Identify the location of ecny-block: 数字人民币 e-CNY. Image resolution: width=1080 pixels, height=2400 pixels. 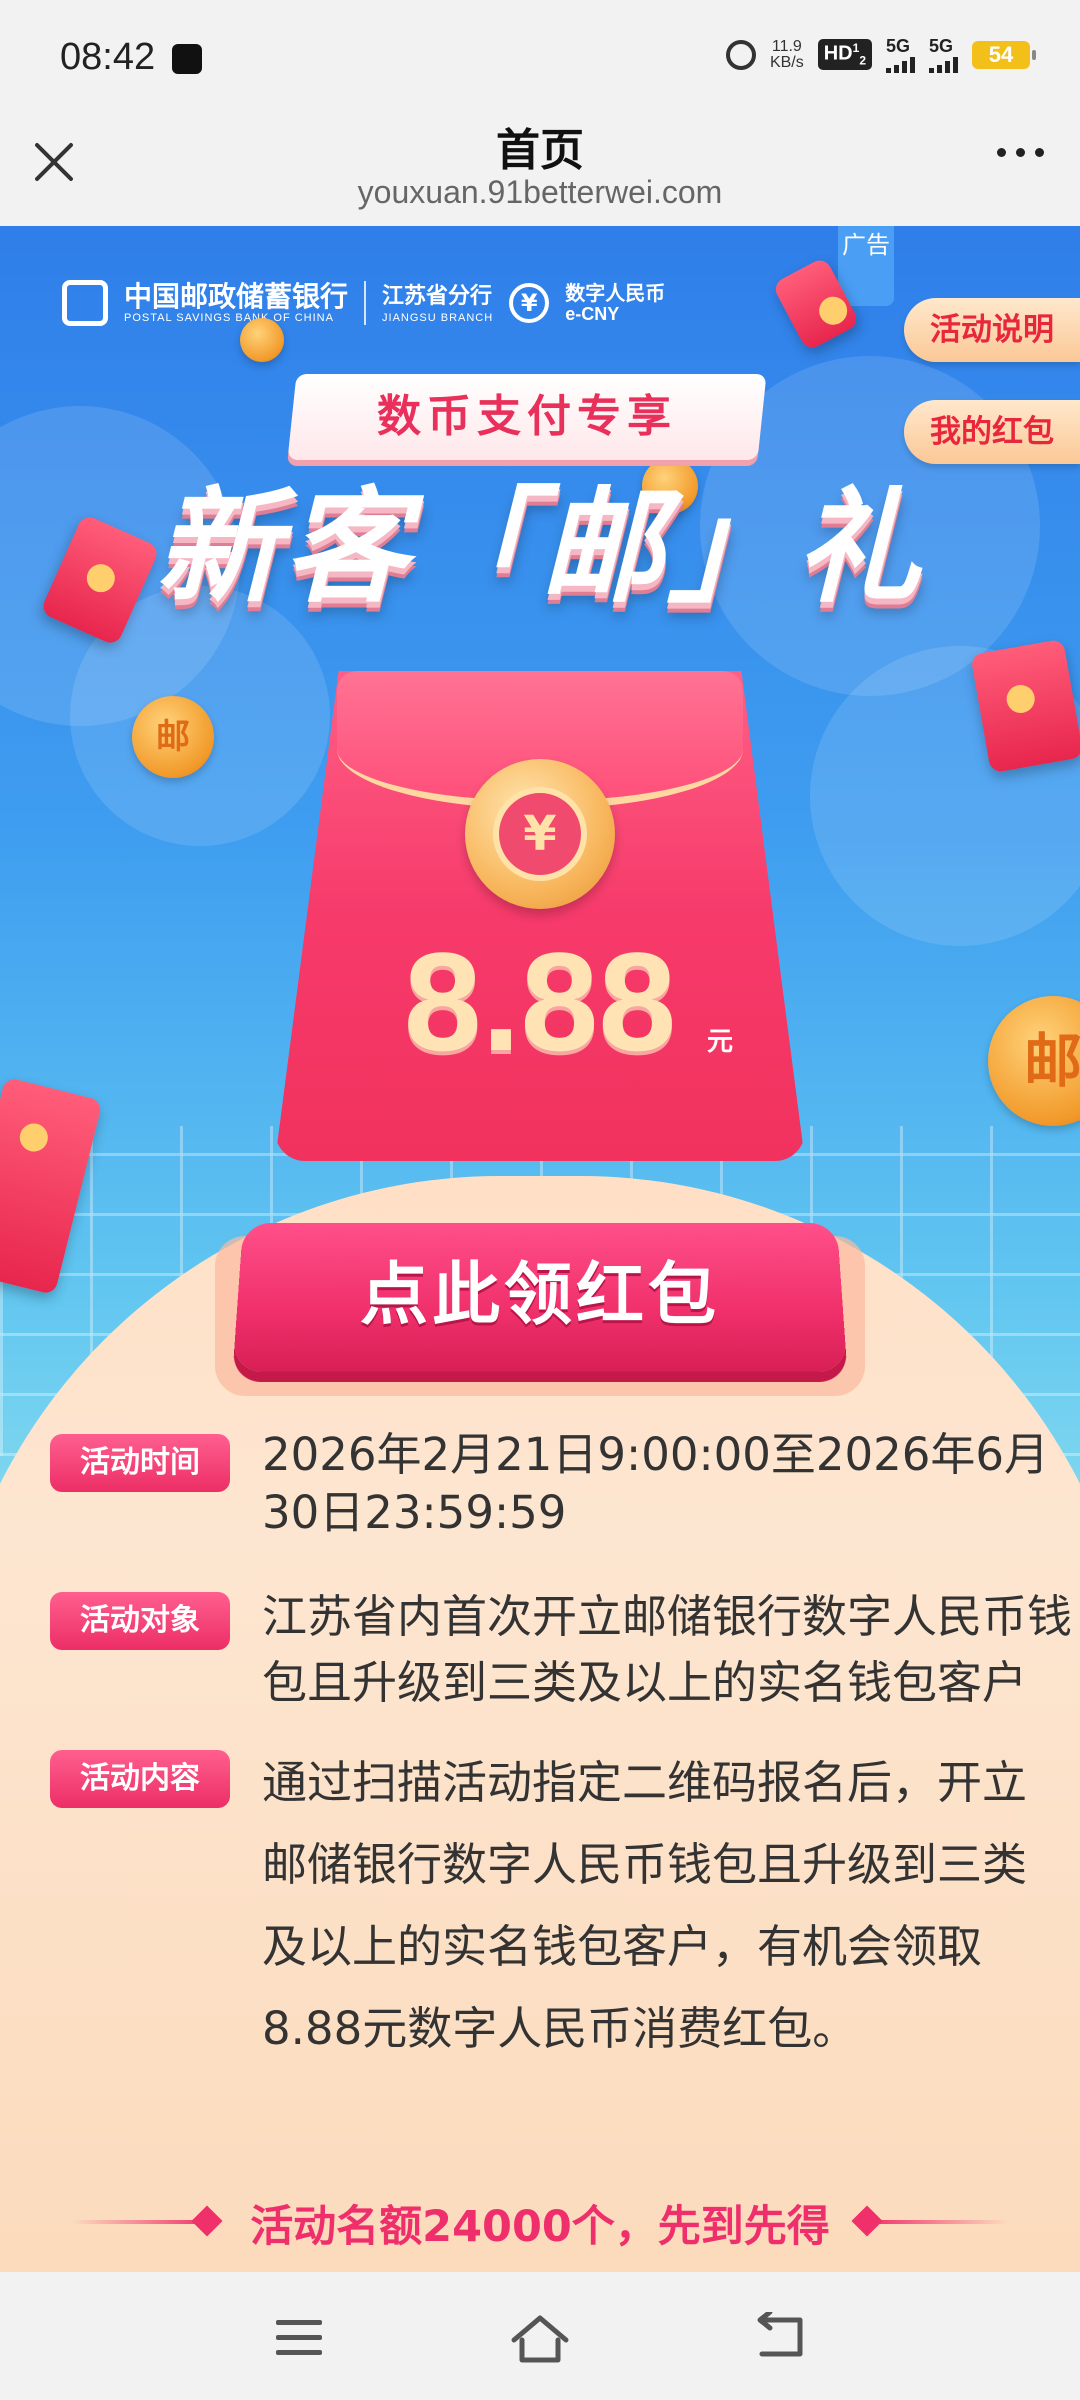
(615, 303).